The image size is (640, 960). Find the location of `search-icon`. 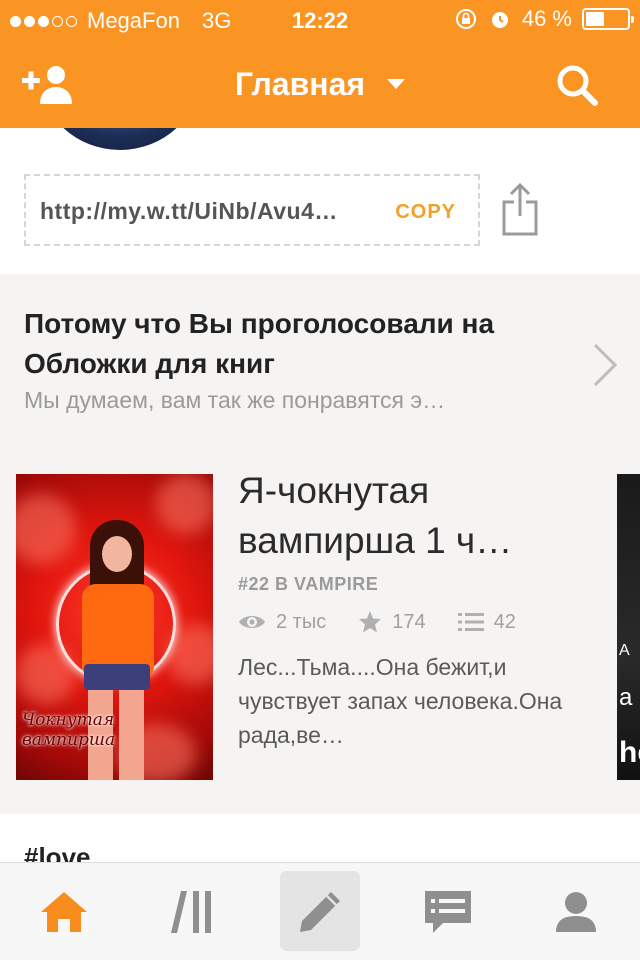

search-icon is located at coordinates (577, 85).